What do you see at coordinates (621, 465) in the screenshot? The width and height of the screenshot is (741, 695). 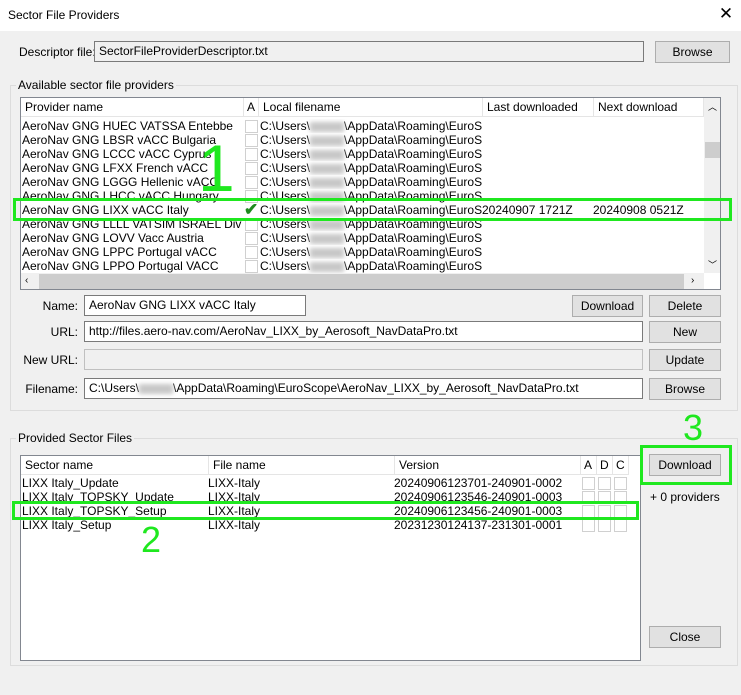 I see `column-header: C` at bounding box center [621, 465].